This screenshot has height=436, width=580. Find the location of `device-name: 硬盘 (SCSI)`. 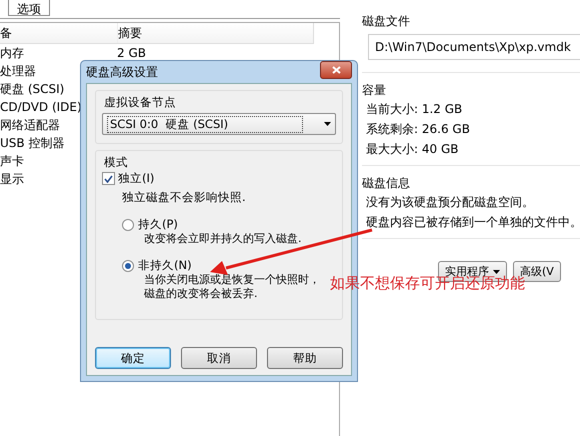

device-name: 硬盘 (SCSI) is located at coordinates (32, 89).